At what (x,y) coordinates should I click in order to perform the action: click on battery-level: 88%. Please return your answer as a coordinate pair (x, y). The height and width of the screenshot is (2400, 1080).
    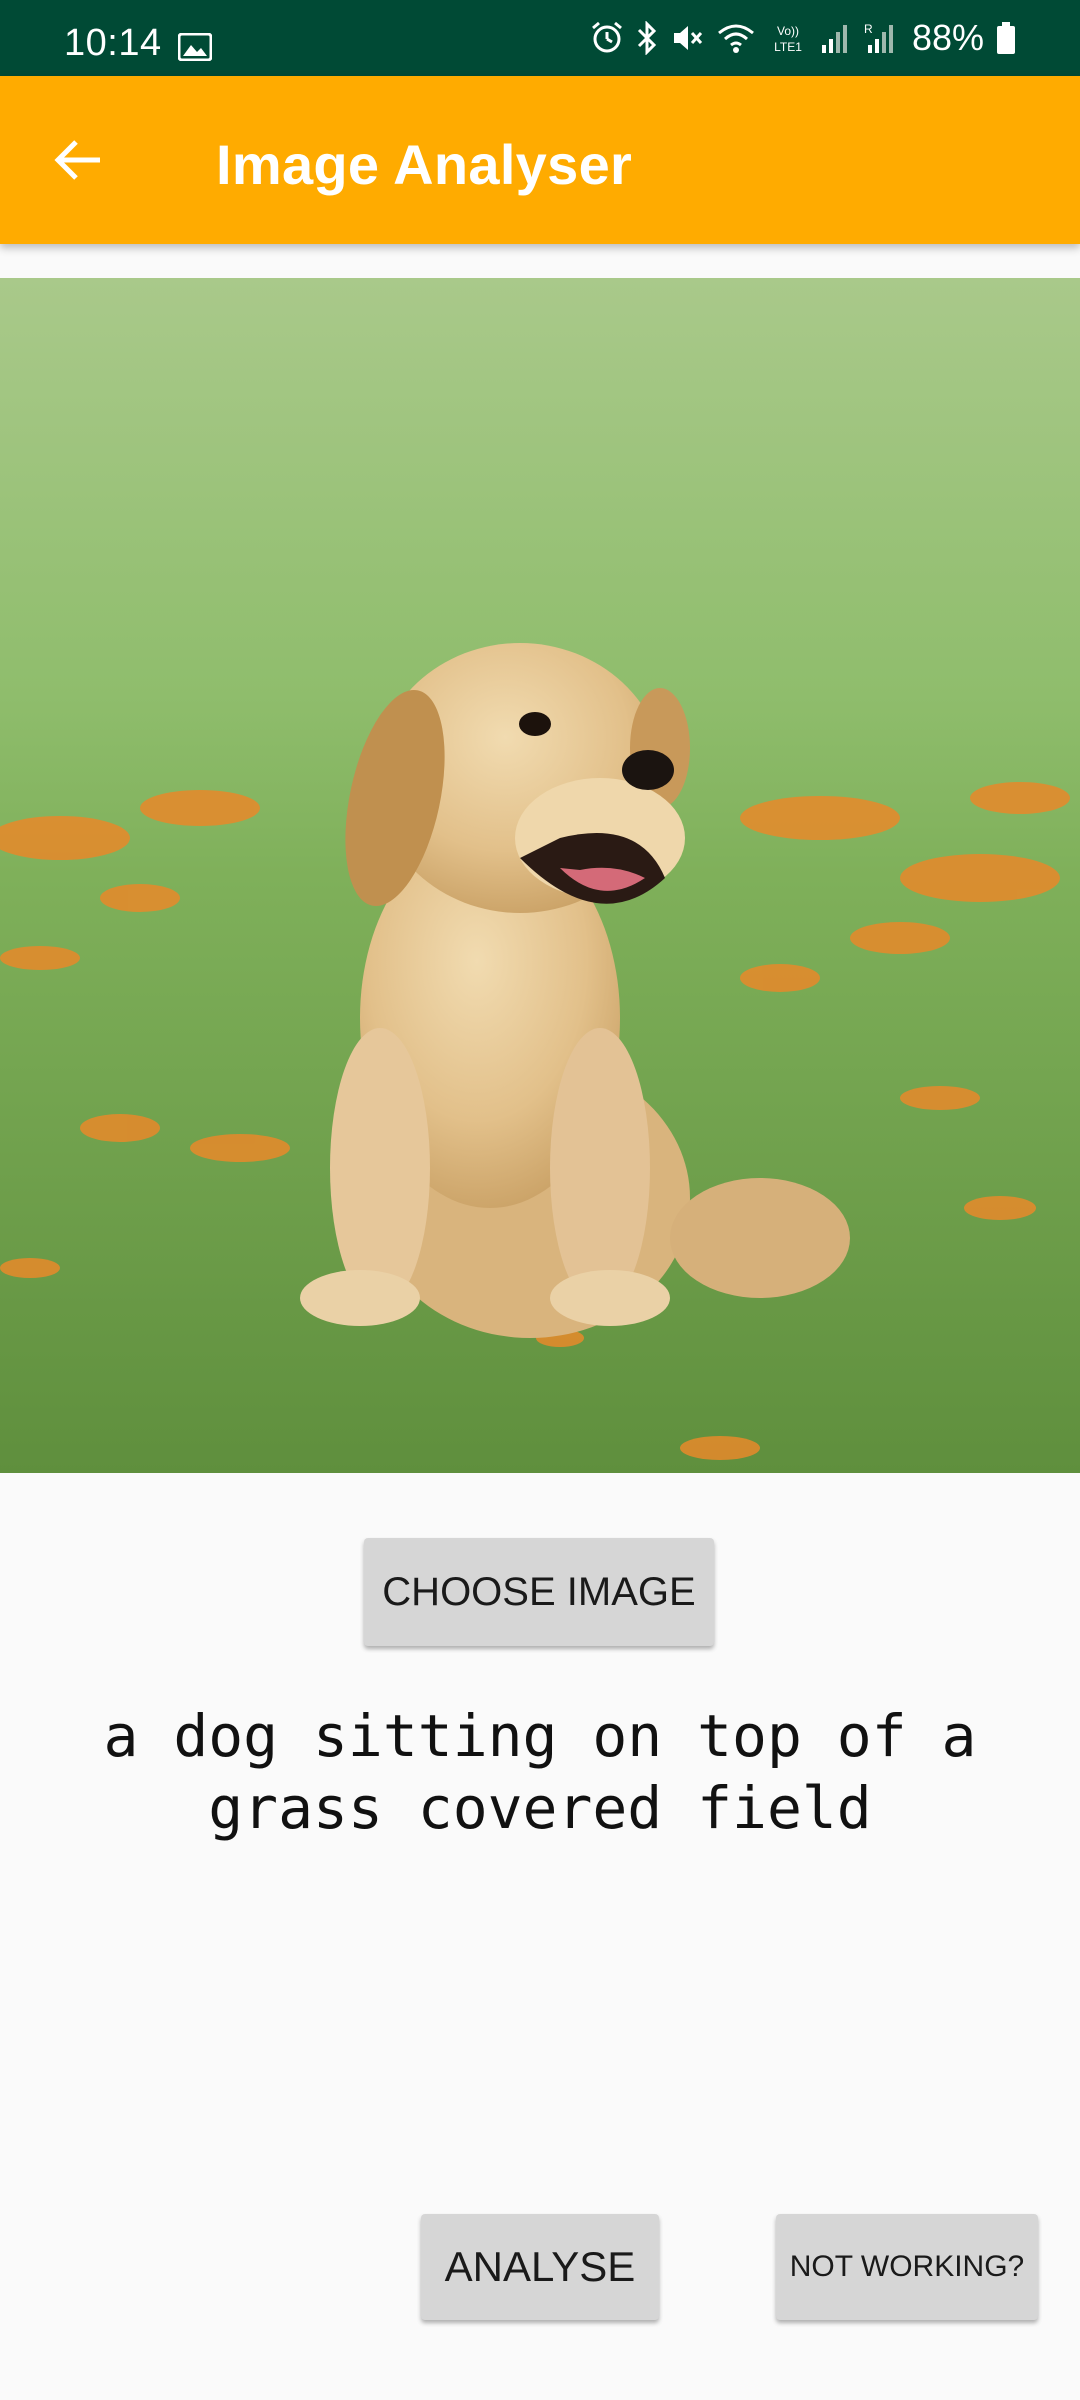
    Looking at the image, I should click on (947, 37).